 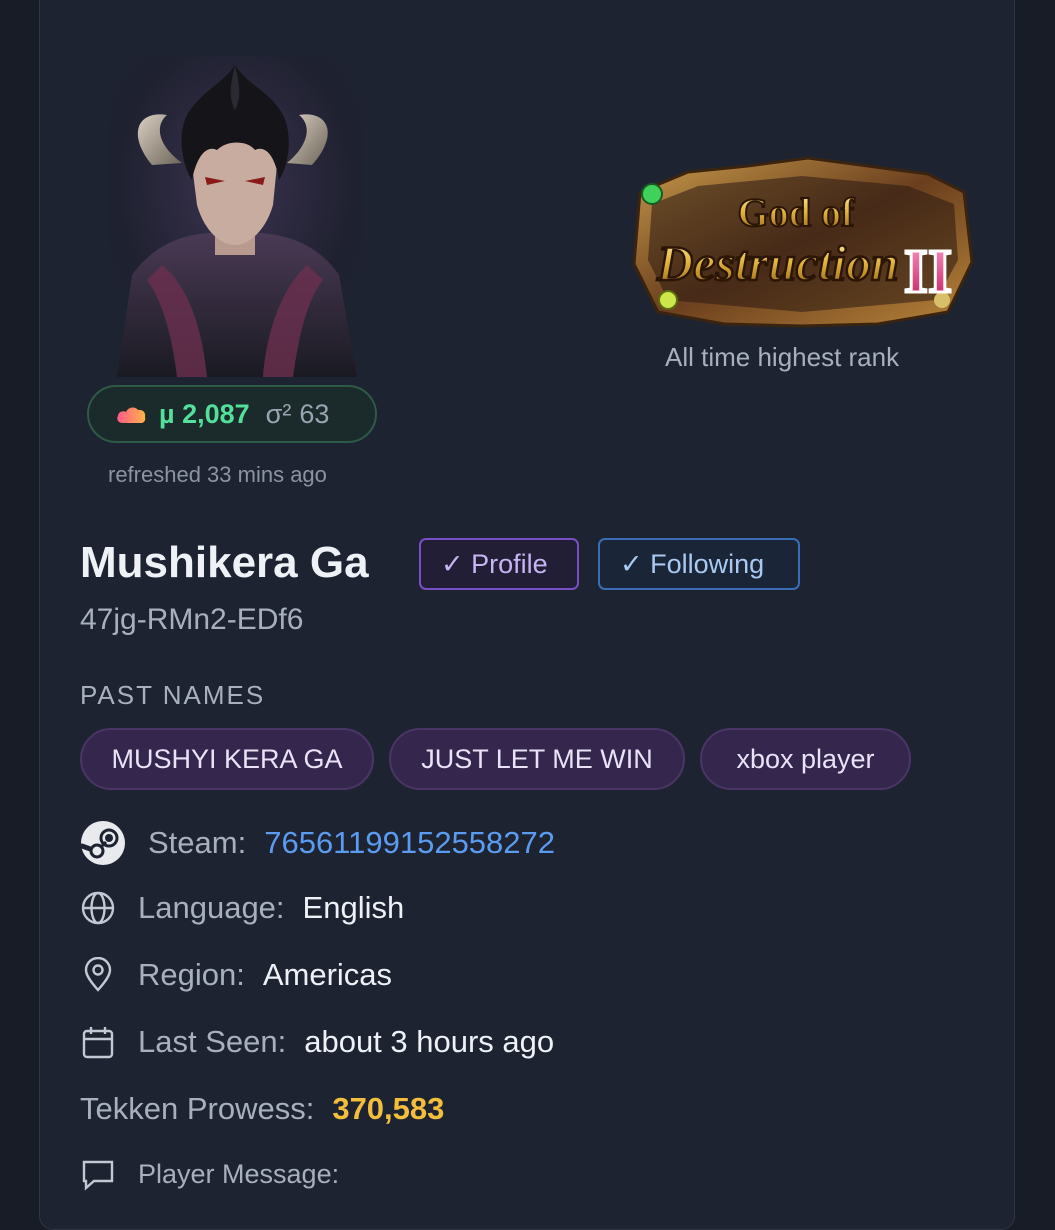 I want to click on steam-id-link: 76561199152558272, so click(x=409, y=843).